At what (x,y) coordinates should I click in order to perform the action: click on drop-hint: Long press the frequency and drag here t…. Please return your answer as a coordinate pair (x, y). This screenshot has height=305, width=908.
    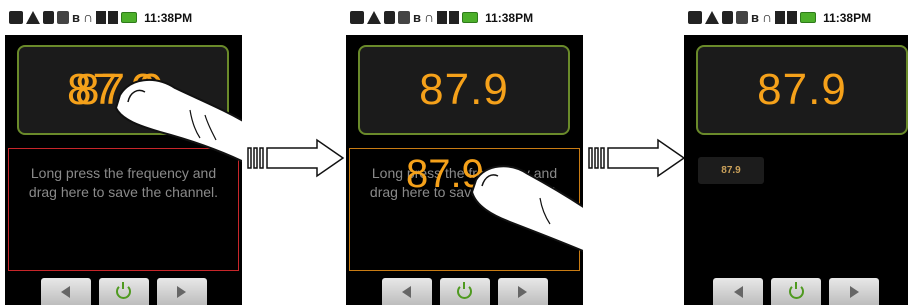
    Looking at the image, I should click on (123, 182).